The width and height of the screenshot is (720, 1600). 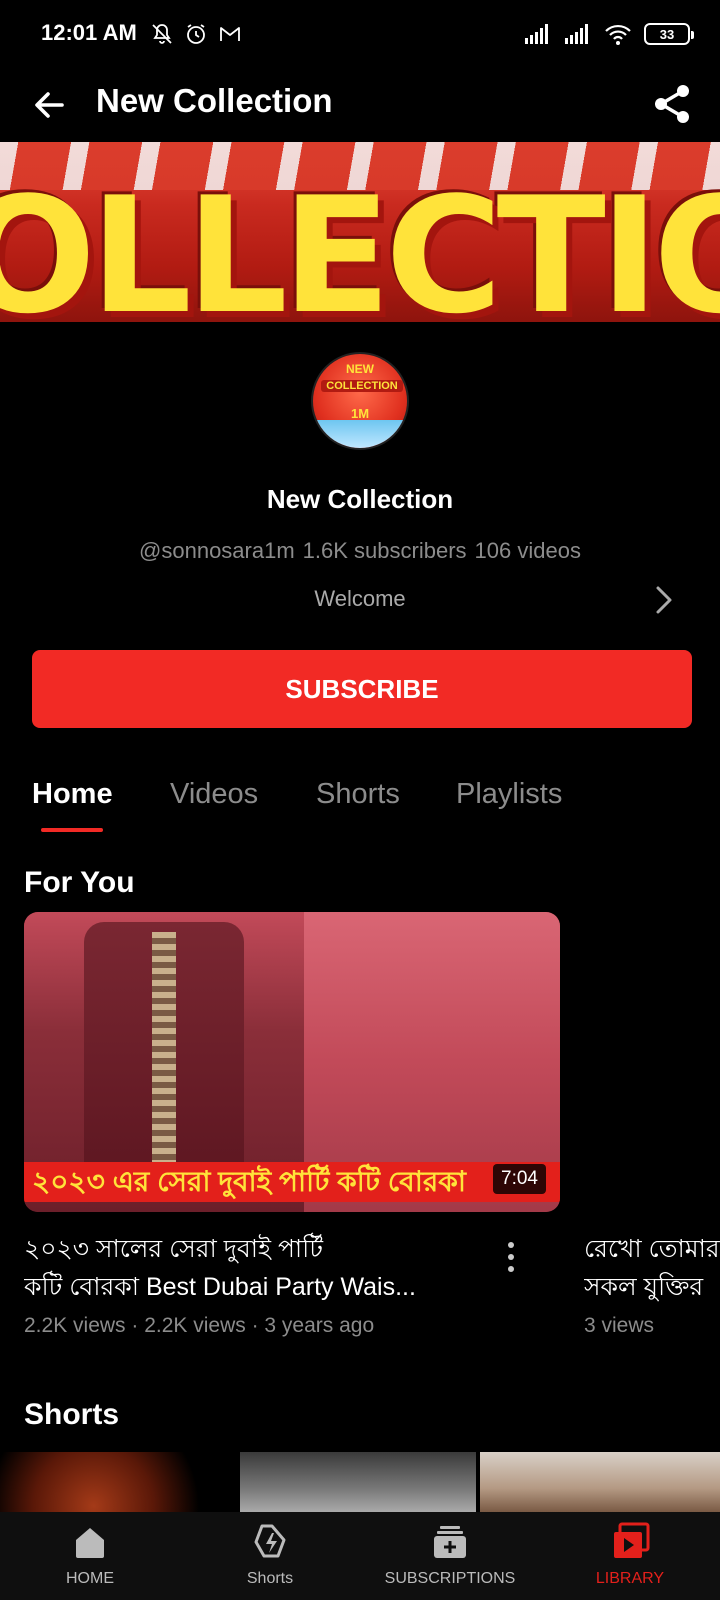 What do you see at coordinates (644, 1287) in the screenshot?
I see `video2-title-line2: সকল যুক্তির` at bounding box center [644, 1287].